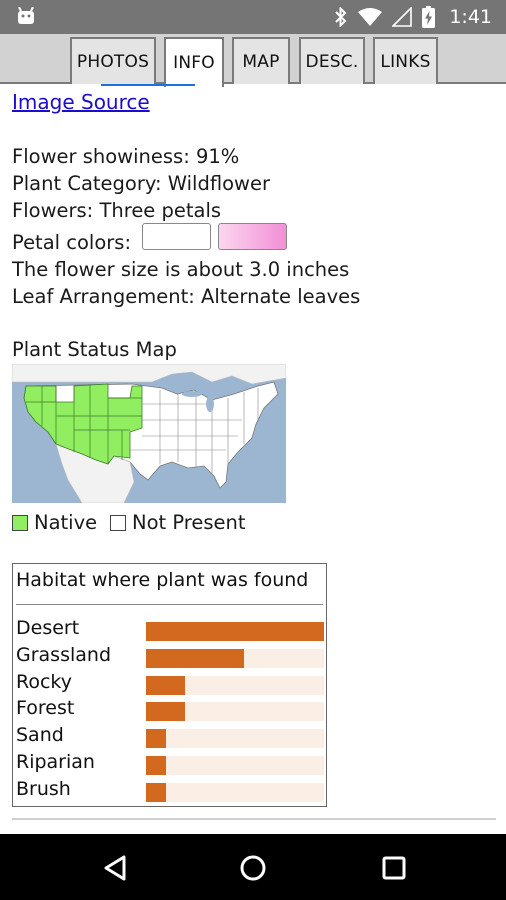 The height and width of the screenshot is (900, 506). Describe the element at coordinates (252, 236) in the screenshot. I see `petal-color-swatch-pink` at that location.